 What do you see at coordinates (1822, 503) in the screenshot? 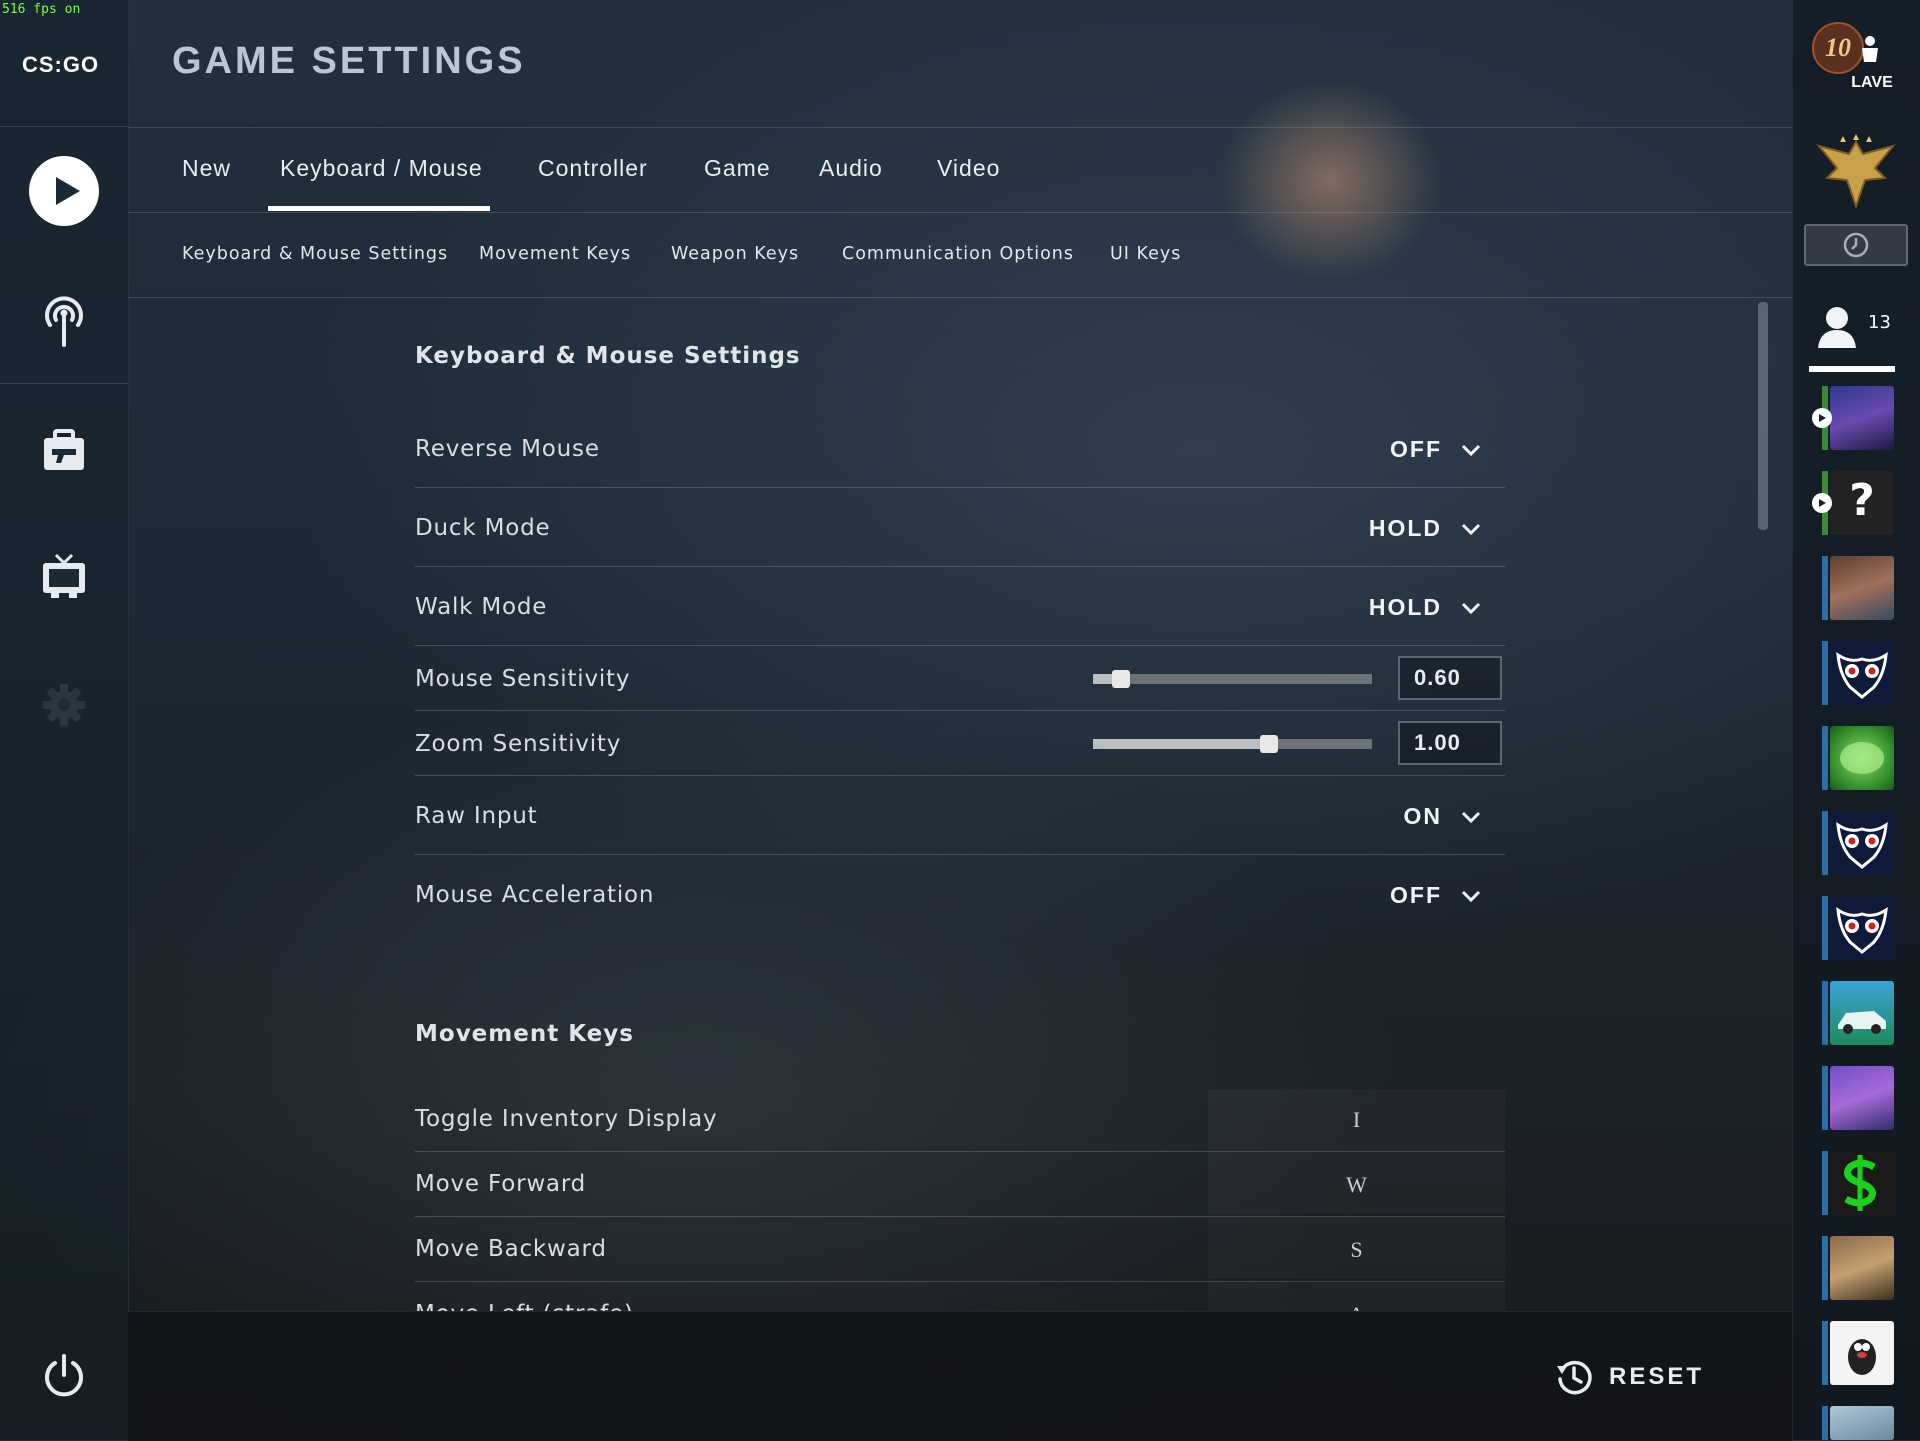
I see `in-game-indicator` at bounding box center [1822, 503].